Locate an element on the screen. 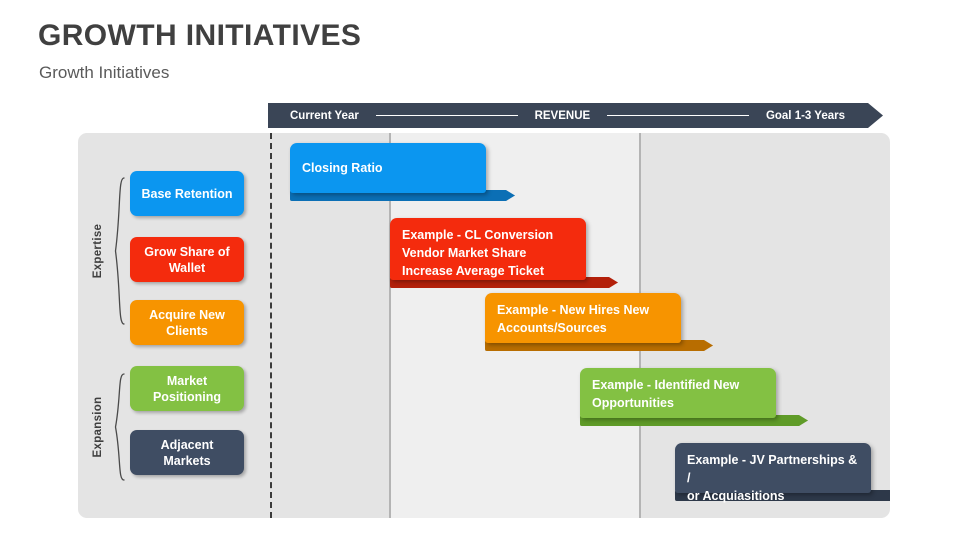 This screenshot has width=960, height=540. banner-label-goal: Goal 1-3 Years is located at coordinates (805, 115).